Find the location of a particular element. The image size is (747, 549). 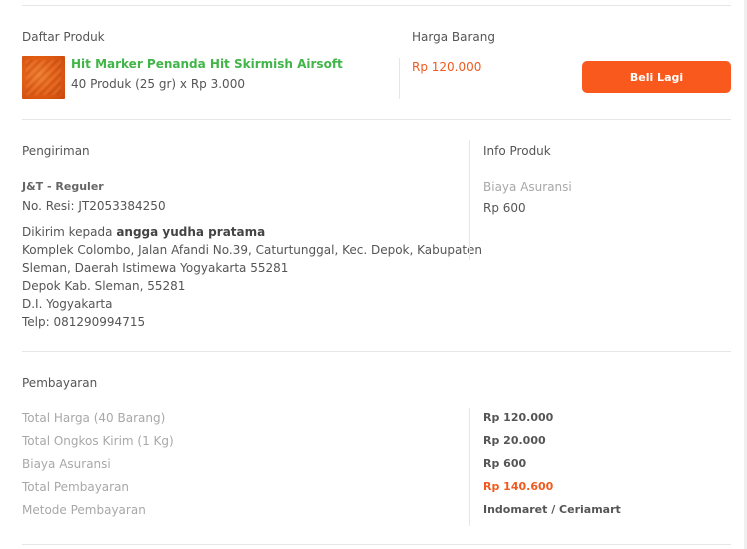

recipient-line: Dikirim kepada angga yudha pratama is located at coordinates (143, 232).